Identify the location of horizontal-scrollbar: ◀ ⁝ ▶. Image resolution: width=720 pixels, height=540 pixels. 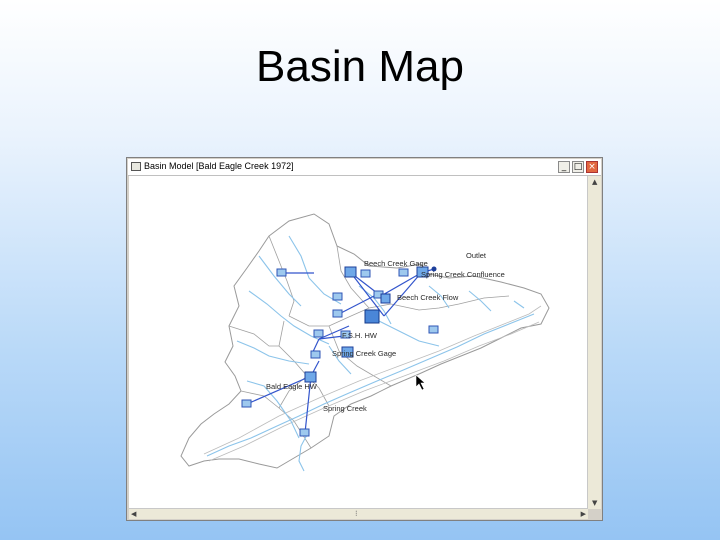
(358, 513).